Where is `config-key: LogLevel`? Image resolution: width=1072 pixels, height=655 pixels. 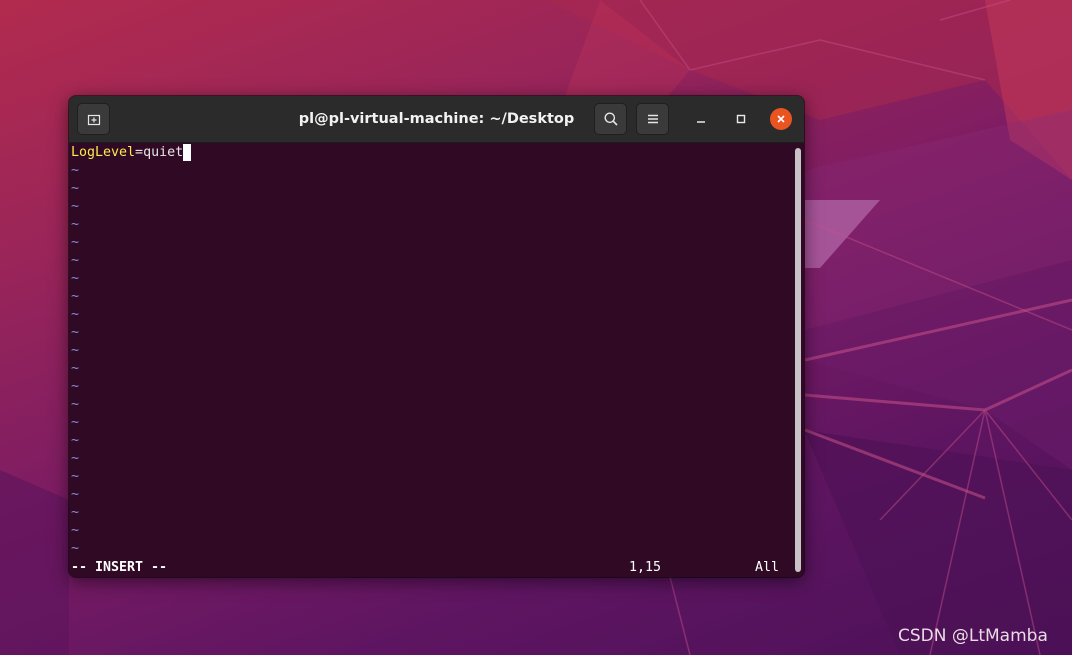 config-key: LogLevel is located at coordinates (103, 152).